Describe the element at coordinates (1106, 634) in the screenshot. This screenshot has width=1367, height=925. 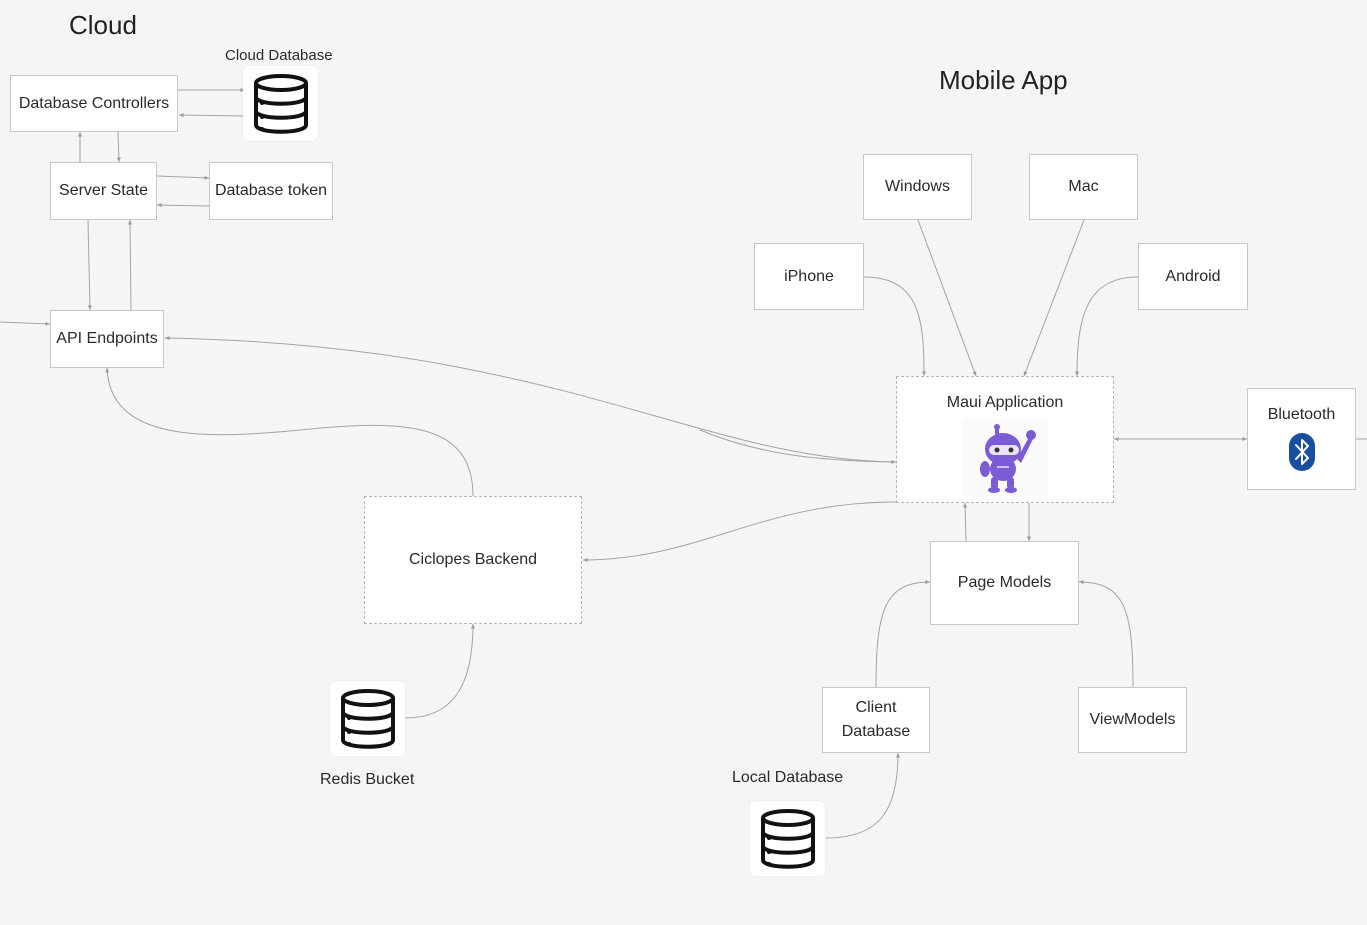
I see `edge-viewmodels-to-pagemodels` at that location.